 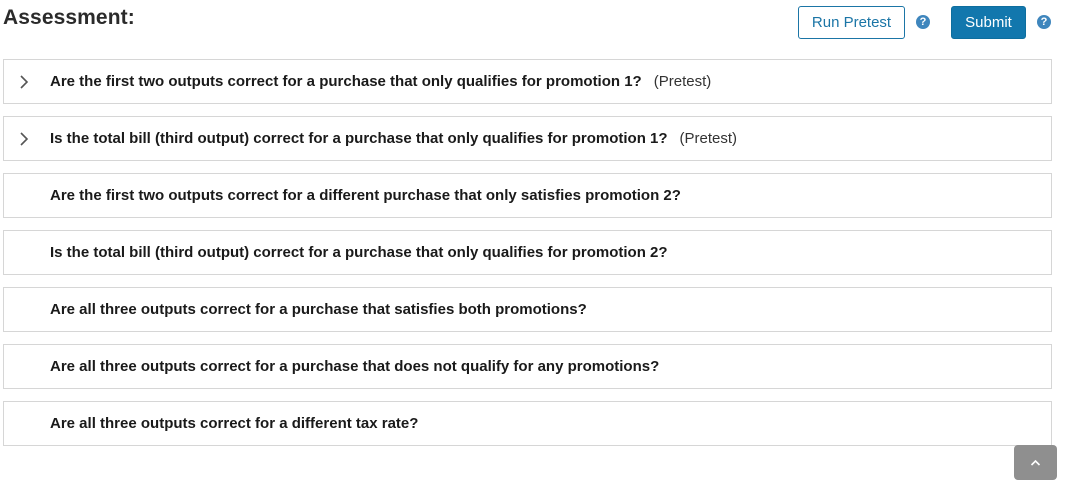 I want to click on page-title: Assessment:, so click(x=69, y=17).